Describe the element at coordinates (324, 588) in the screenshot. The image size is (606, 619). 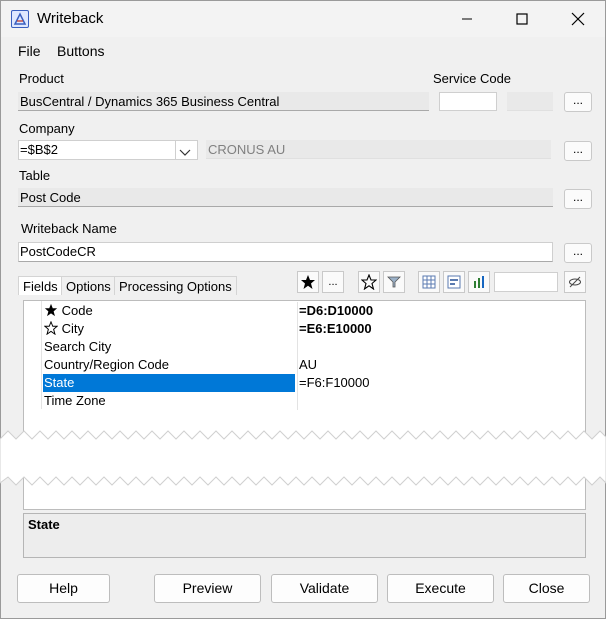
I see `validate-button: Validate` at that location.